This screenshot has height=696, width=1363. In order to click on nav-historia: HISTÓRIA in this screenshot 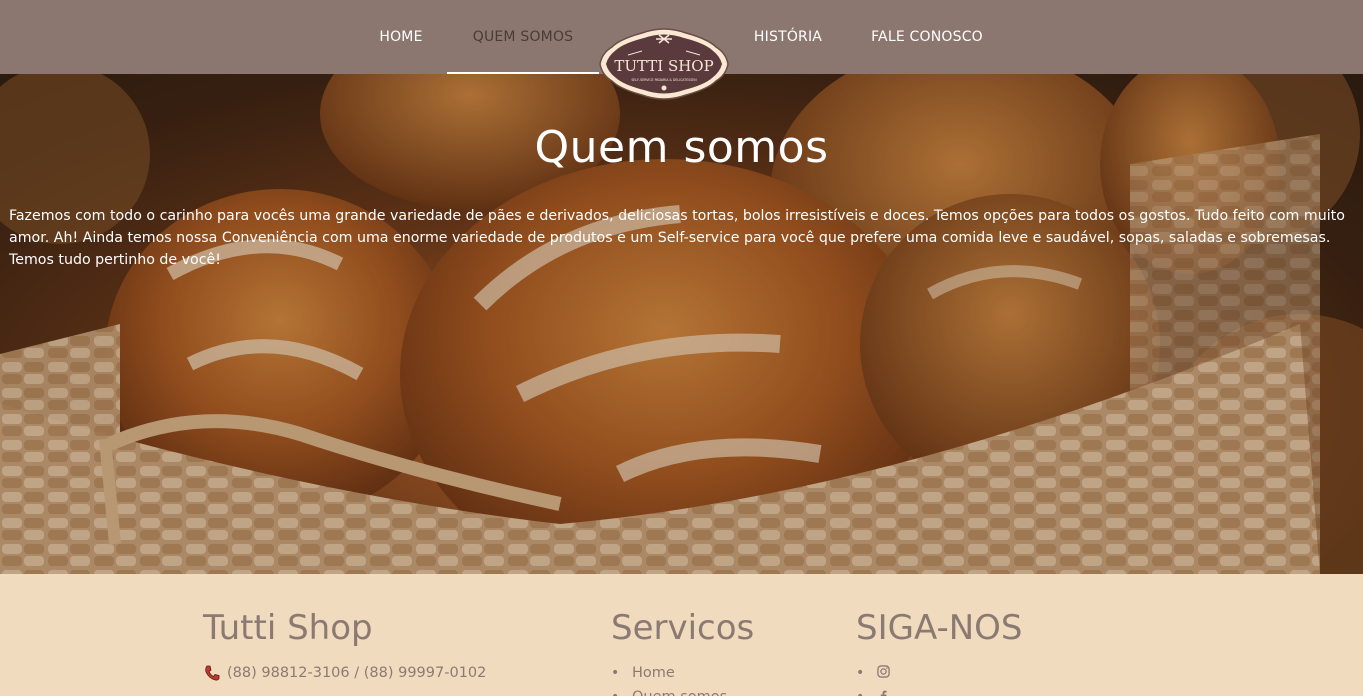, I will do `click(788, 37)`.